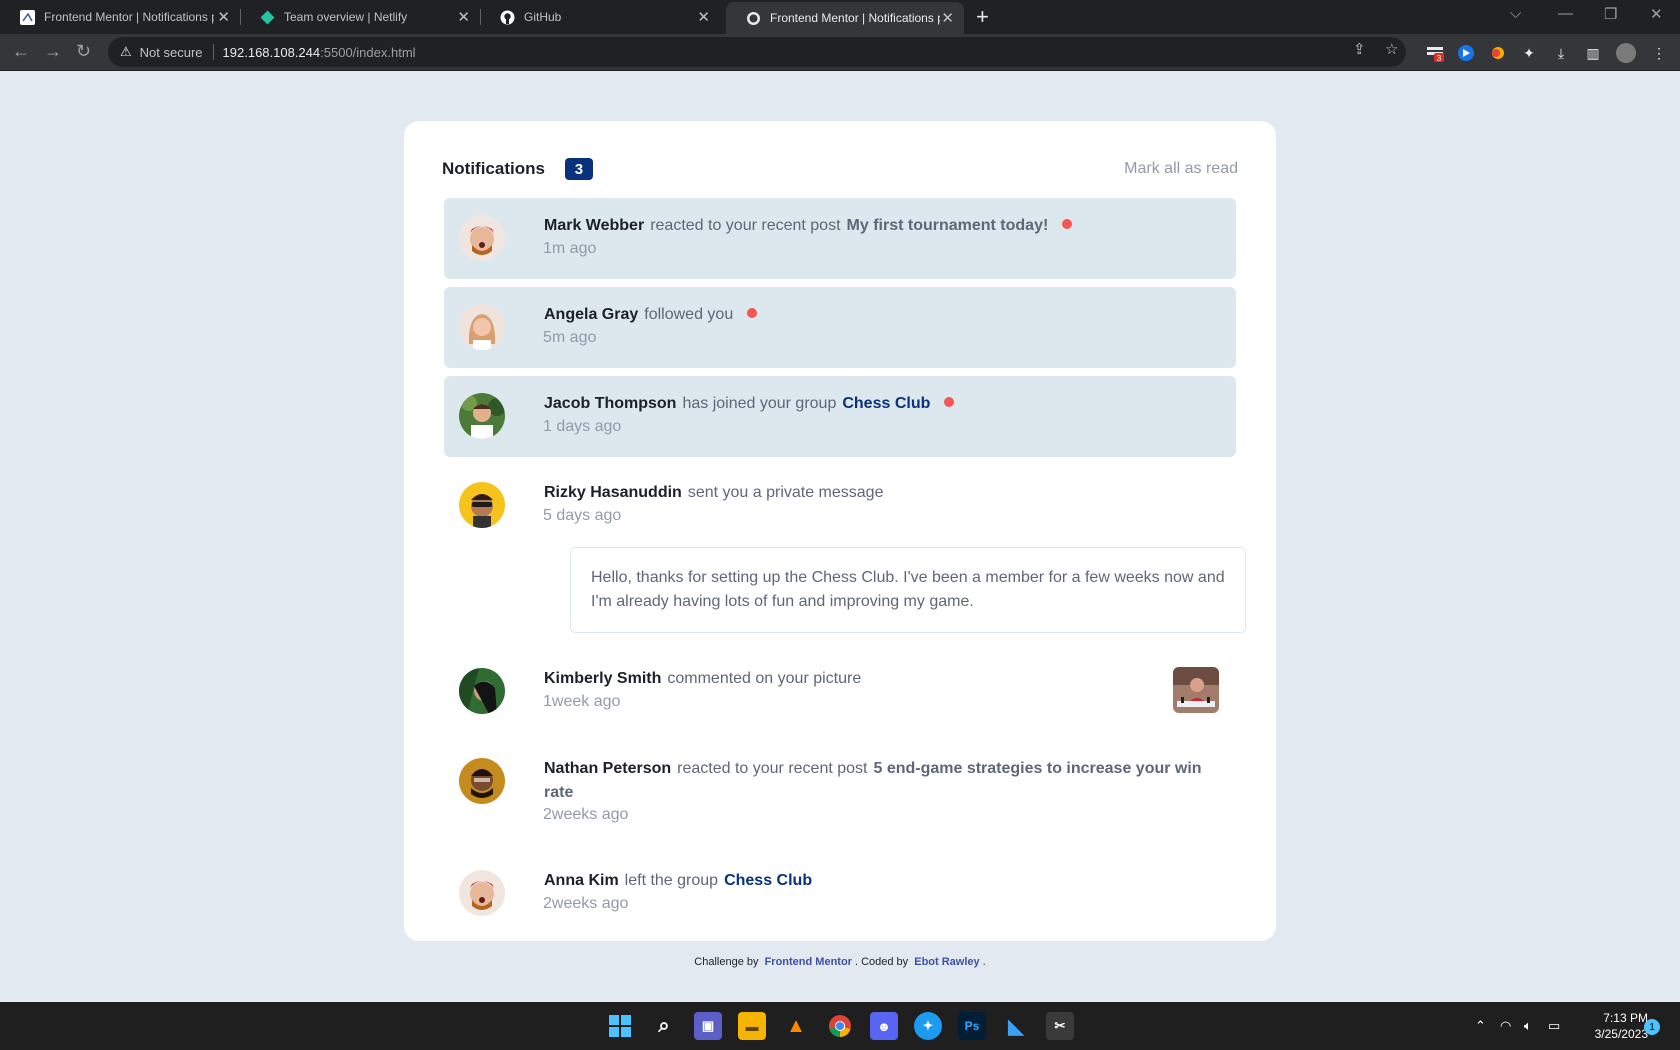 This screenshot has width=1680, height=1050. I want to click on extension-icon: 3, so click(1435, 53).